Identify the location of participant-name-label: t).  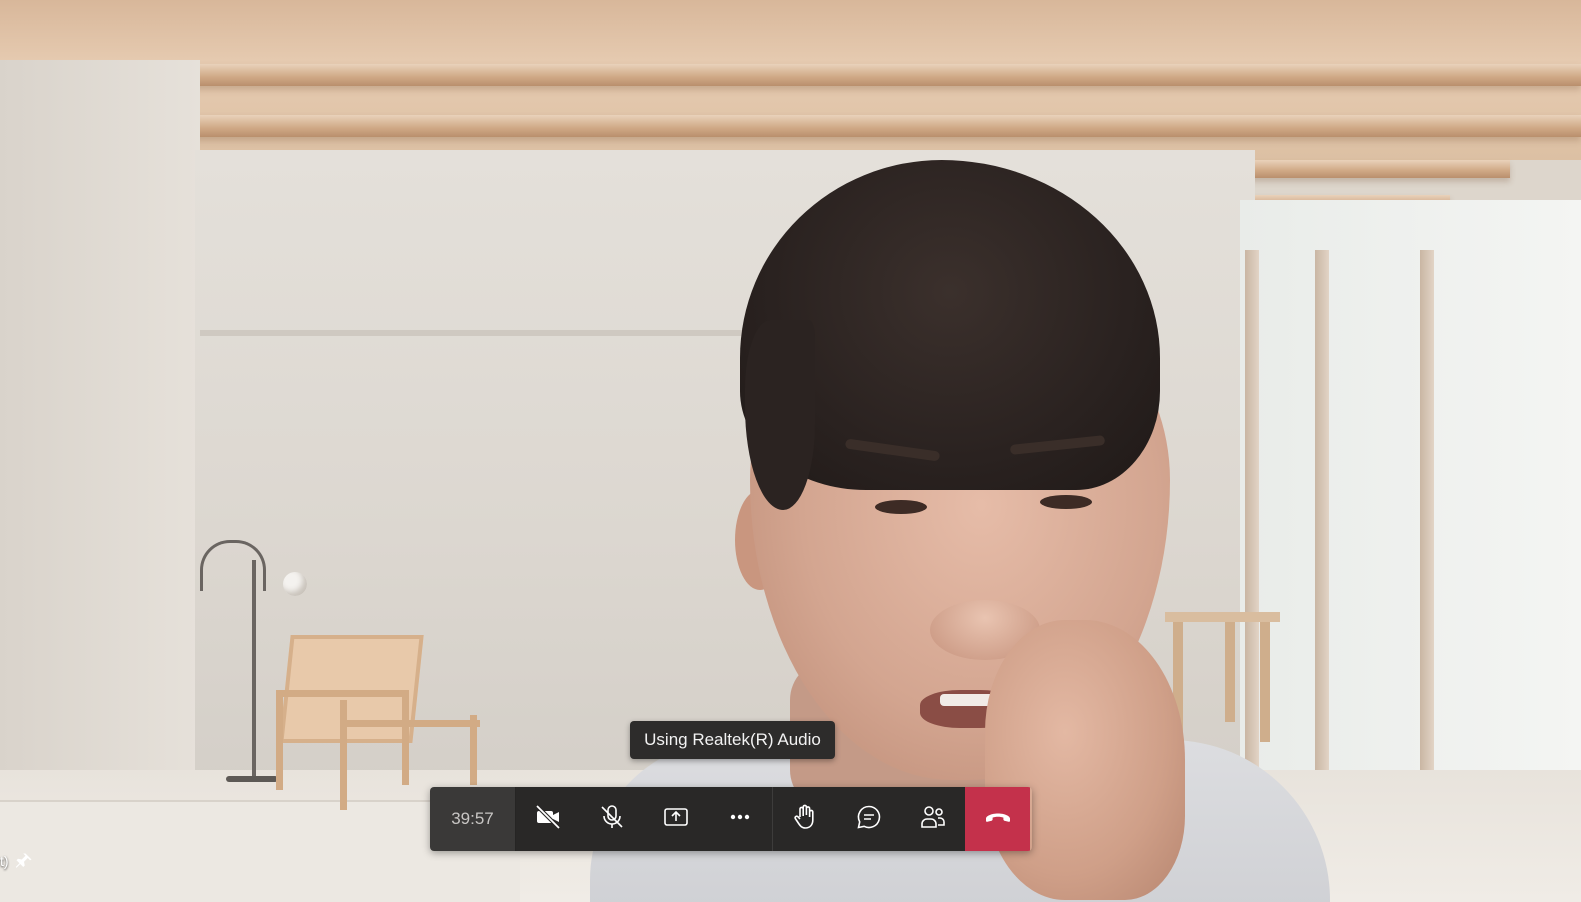
(16, 861).